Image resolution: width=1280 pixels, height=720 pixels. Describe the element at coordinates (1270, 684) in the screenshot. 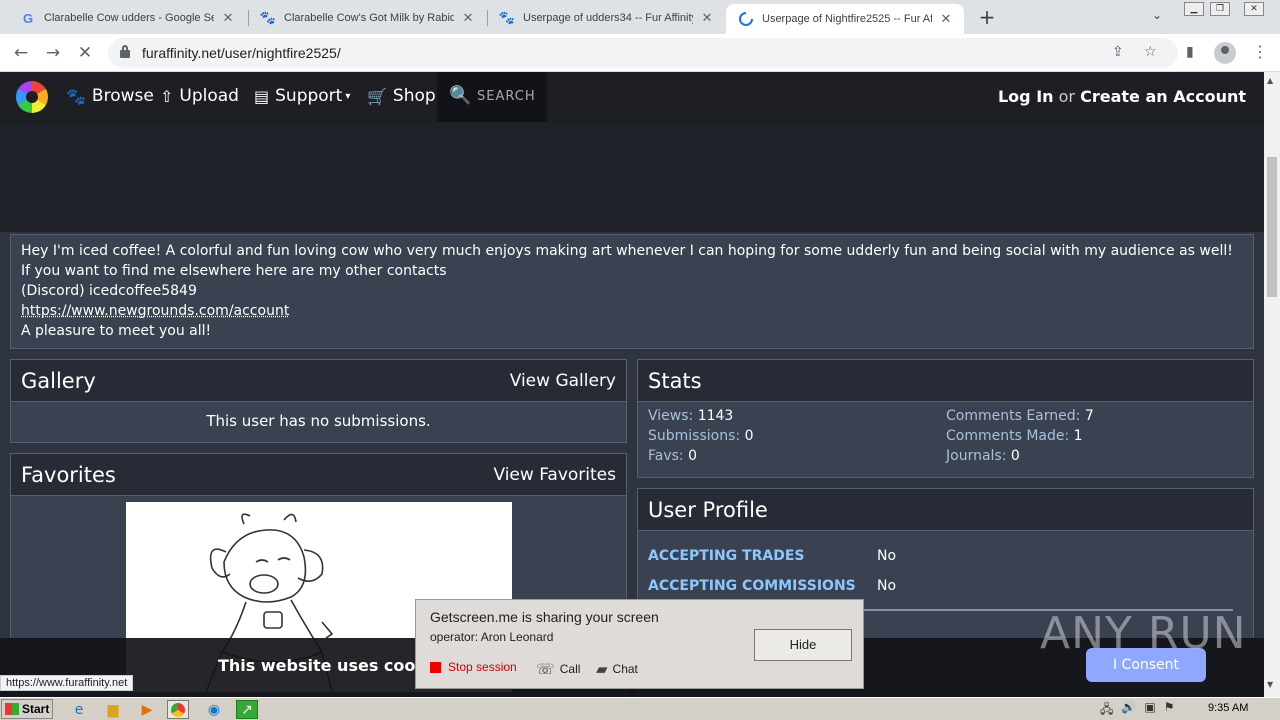

I see `scroll-down-arrow: ▼` at that location.